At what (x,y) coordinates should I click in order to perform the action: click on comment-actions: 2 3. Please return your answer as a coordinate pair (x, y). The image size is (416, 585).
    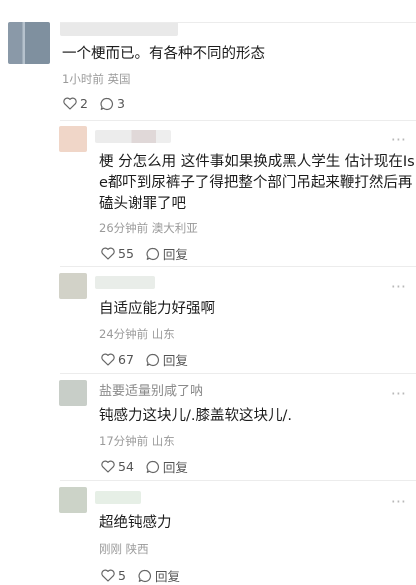
    Looking at the image, I should click on (100, 103).